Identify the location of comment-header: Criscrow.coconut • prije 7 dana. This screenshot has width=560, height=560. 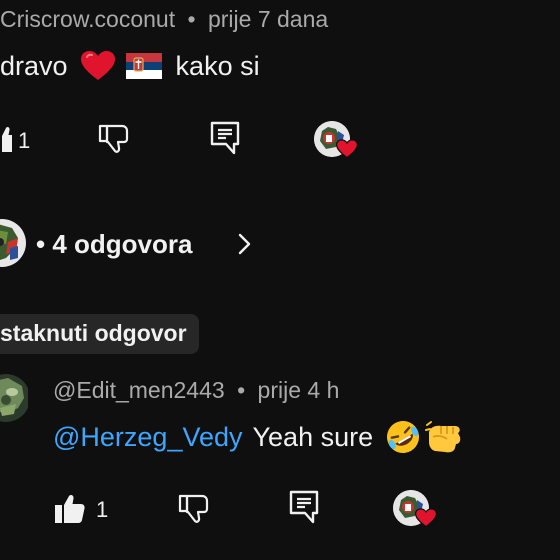
(164, 19).